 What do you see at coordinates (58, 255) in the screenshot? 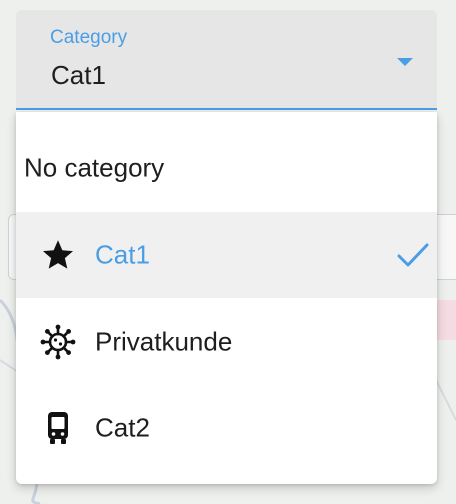
I see `star-icon` at bounding box center [58, 255].